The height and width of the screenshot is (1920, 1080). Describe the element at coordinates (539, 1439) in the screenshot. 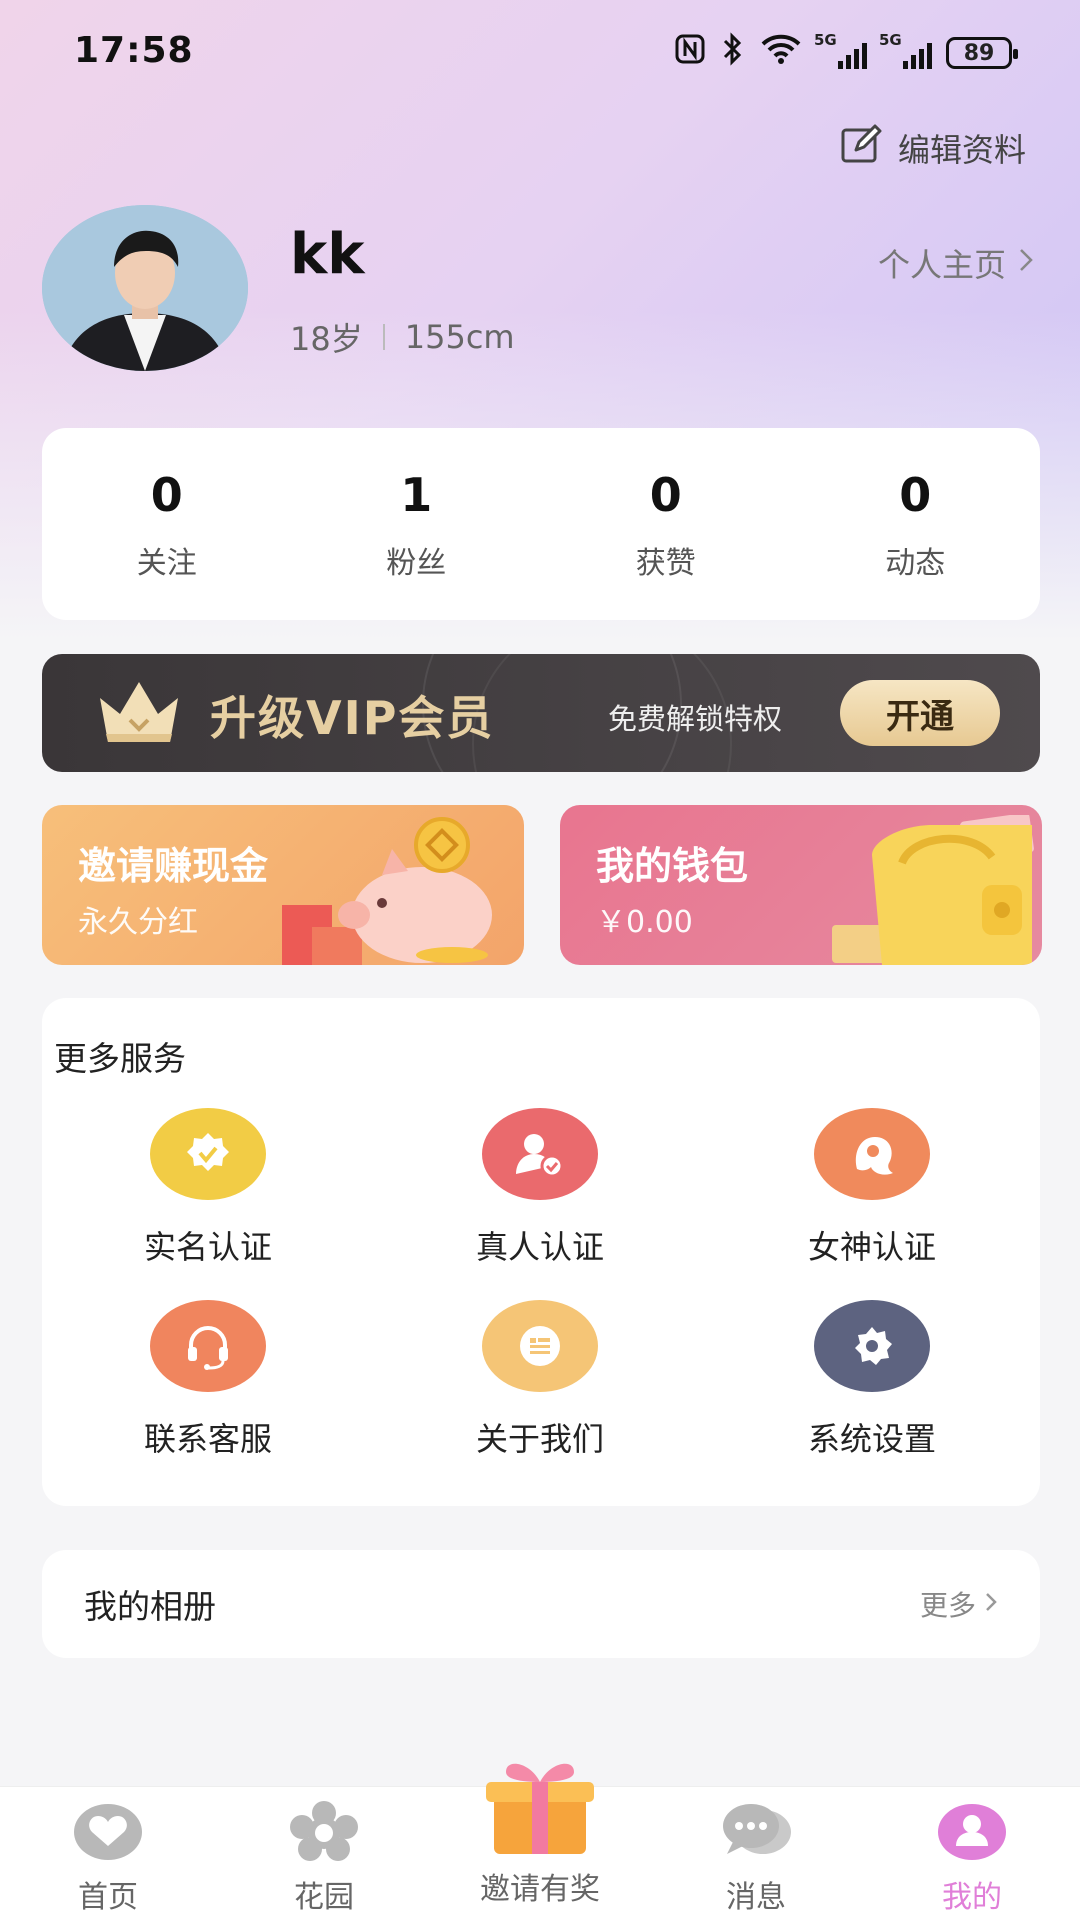

I see `service-label: 关于我们` at that location.